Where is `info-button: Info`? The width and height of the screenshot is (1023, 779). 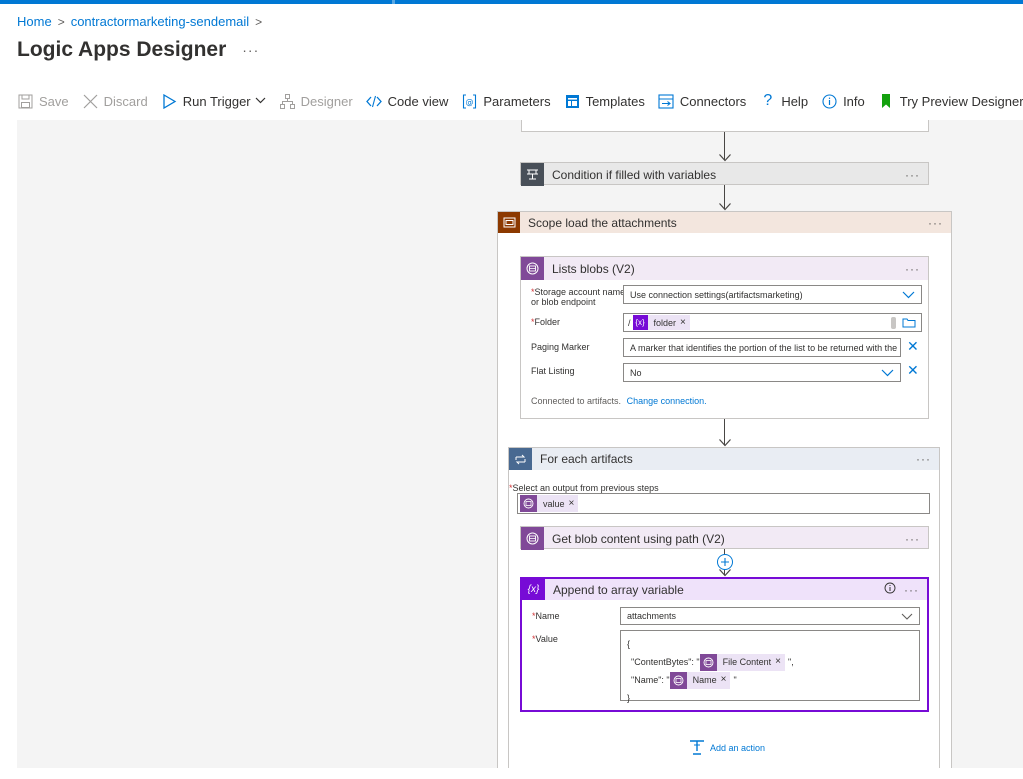
info-button: Info is located at coordinates (843, 101).